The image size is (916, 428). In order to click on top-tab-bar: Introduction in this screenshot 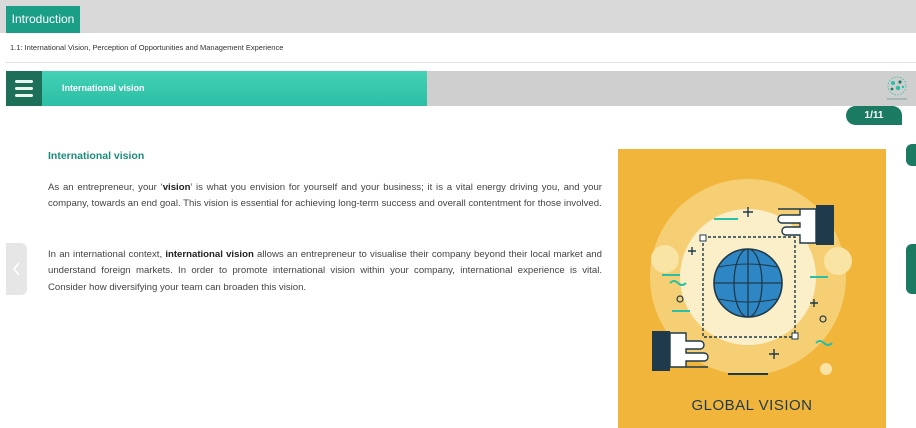, I will do `click(458, 16)`.